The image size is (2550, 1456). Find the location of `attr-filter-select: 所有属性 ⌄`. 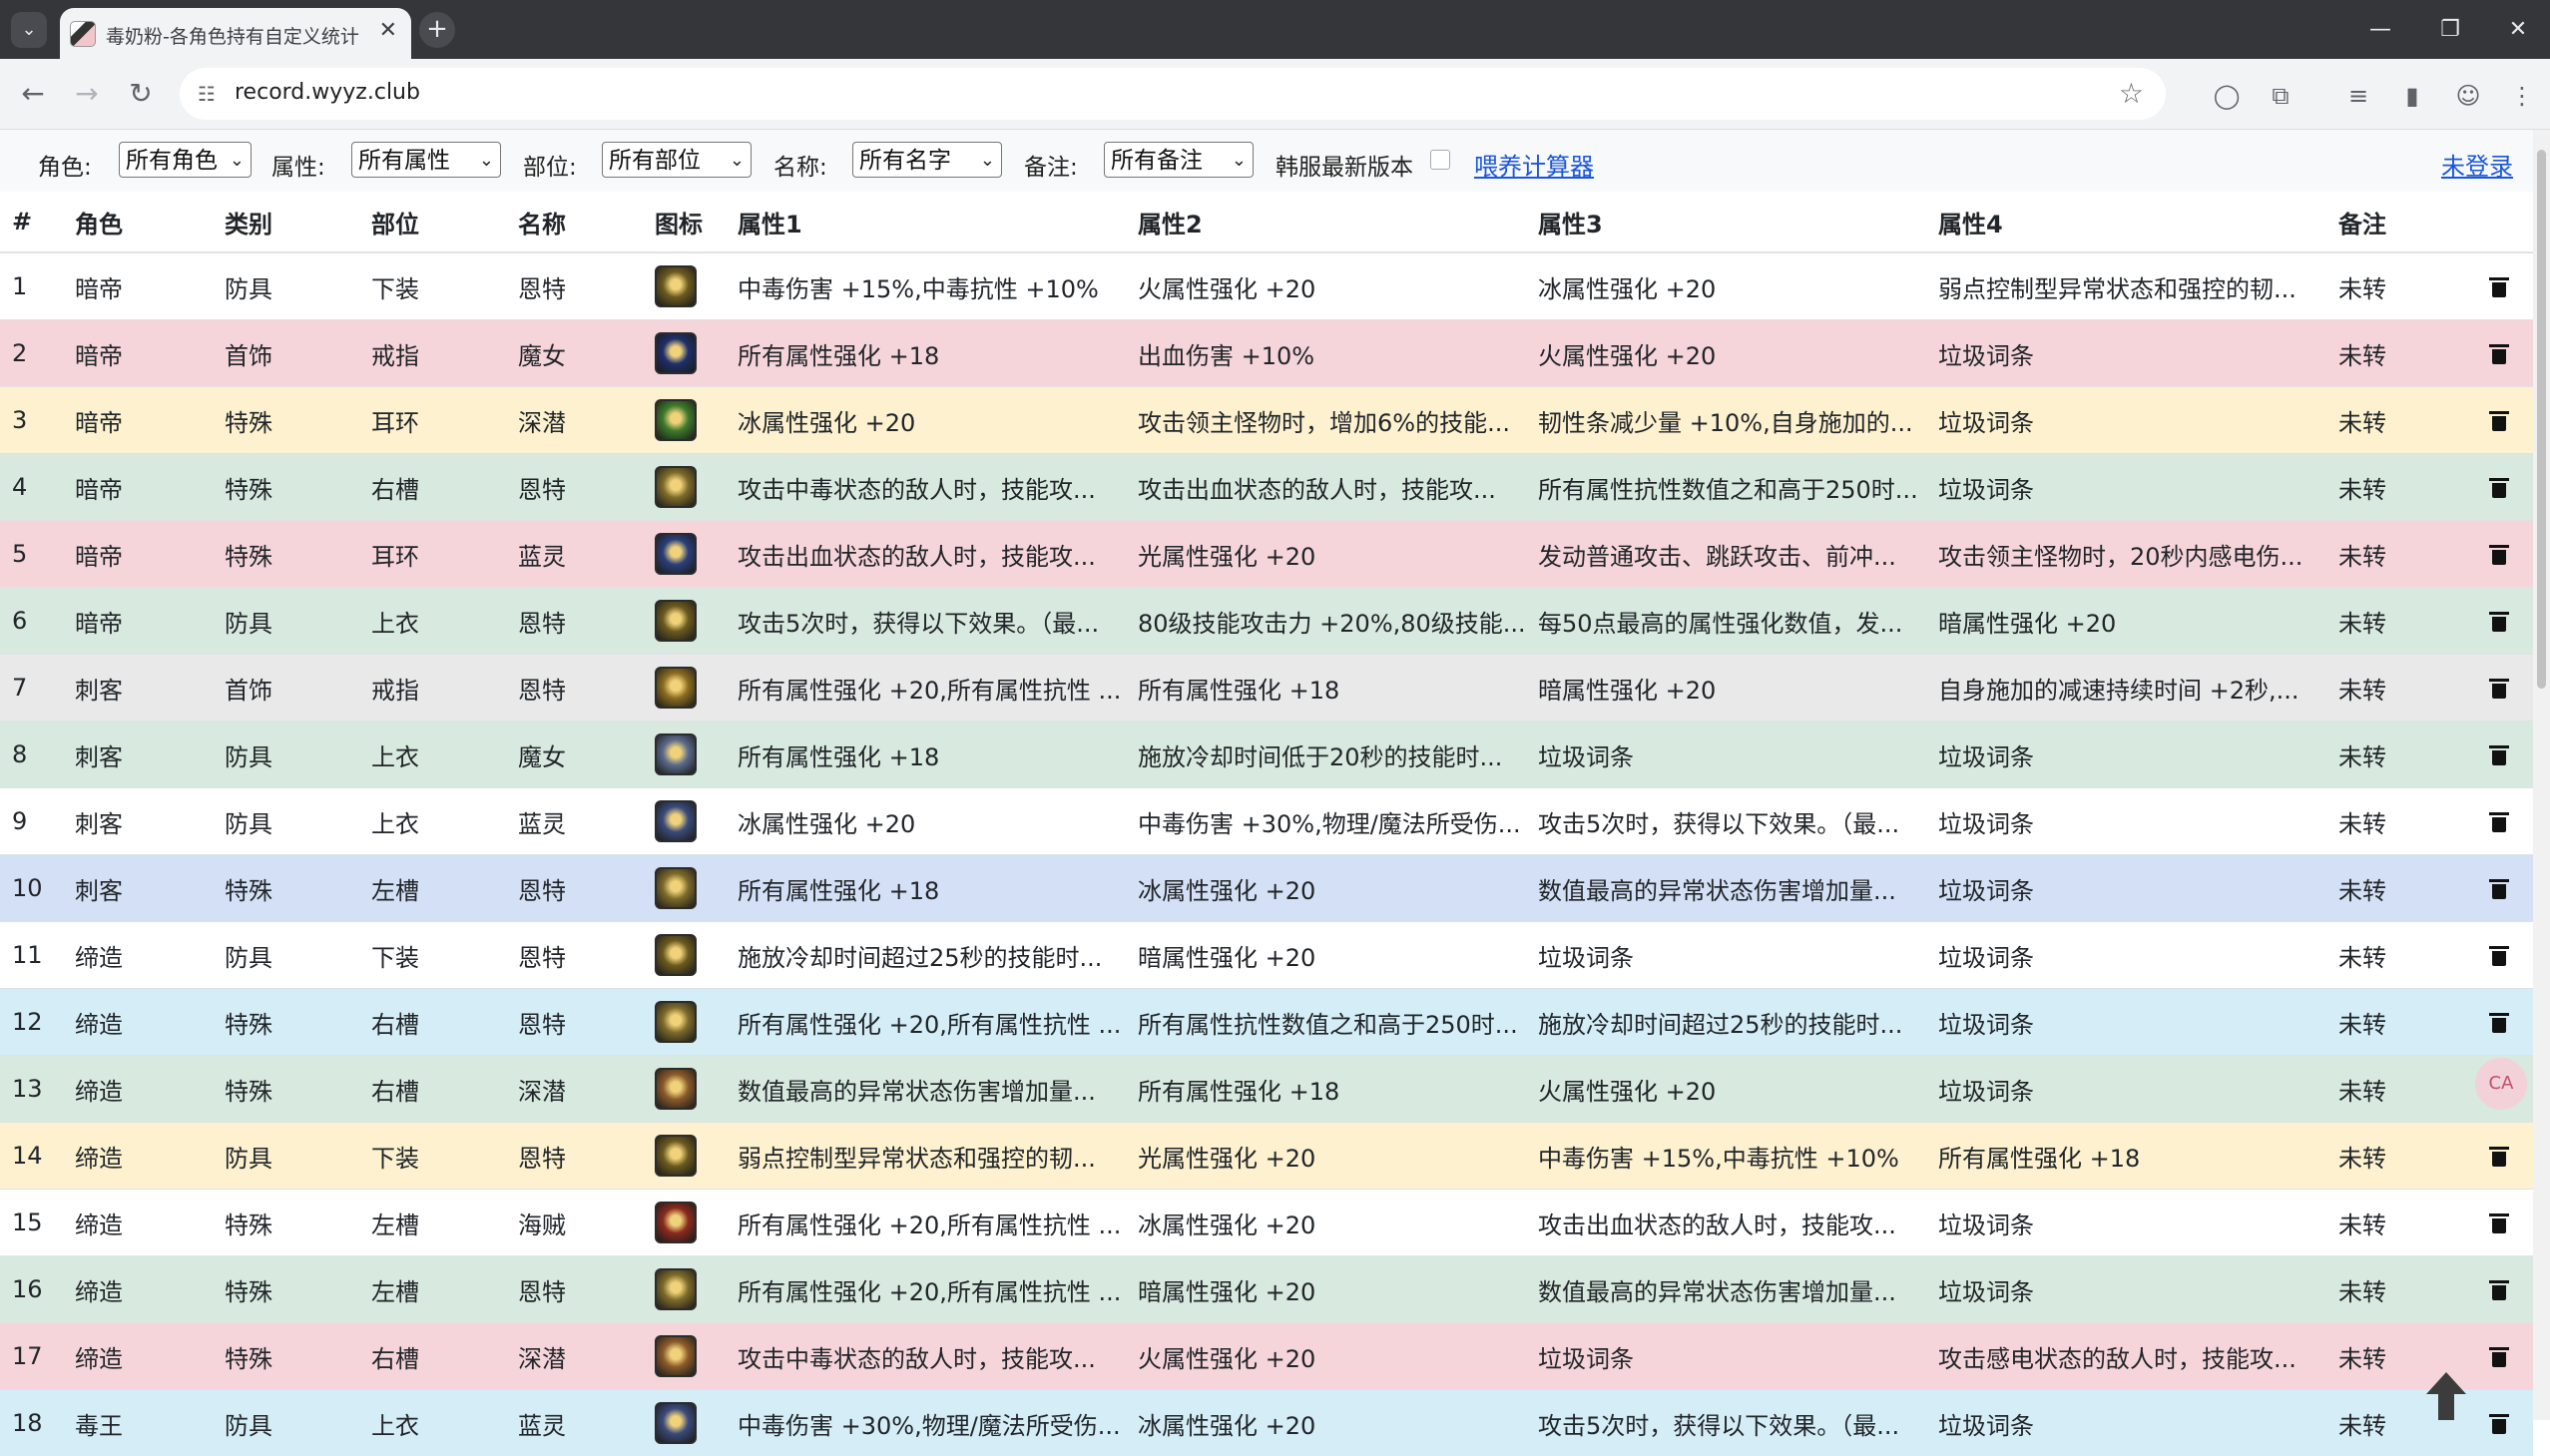

attr-filter-select: 所有属性 ⌄ is located at coordinates (426, 160).